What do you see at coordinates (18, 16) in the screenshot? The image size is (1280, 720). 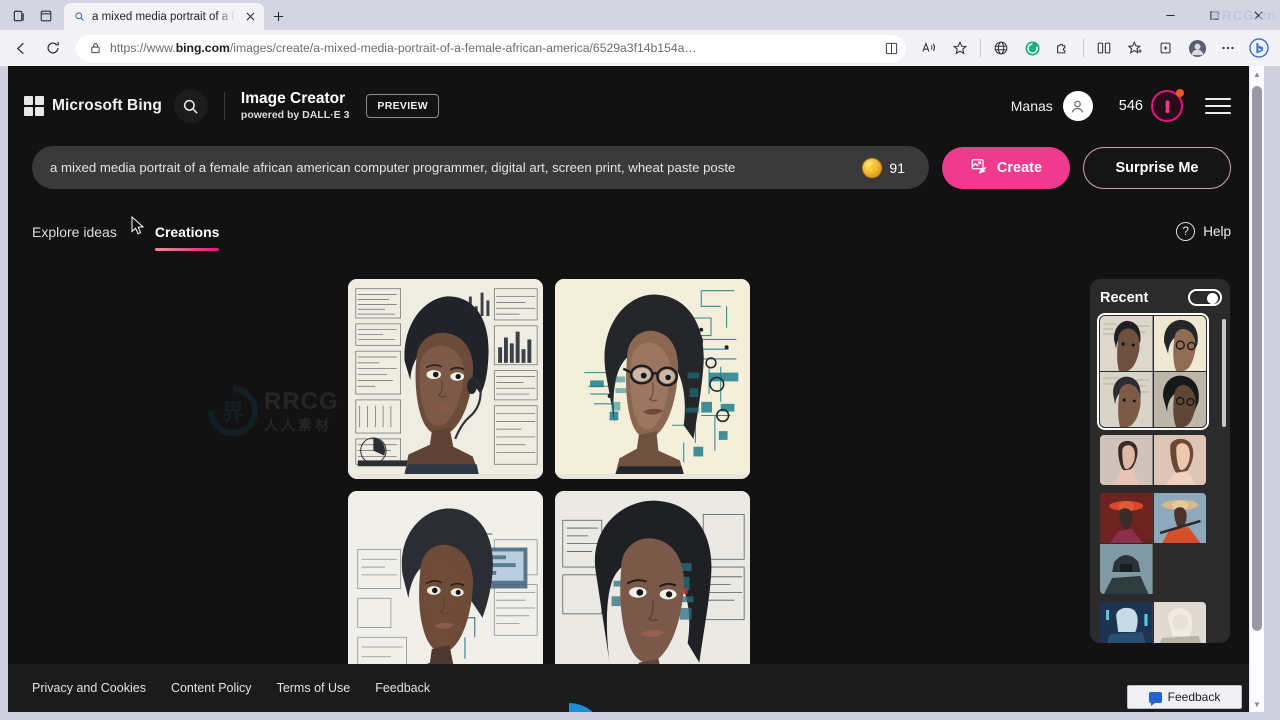 I see `tab-actions-icon` at bounding box center [18, 16].